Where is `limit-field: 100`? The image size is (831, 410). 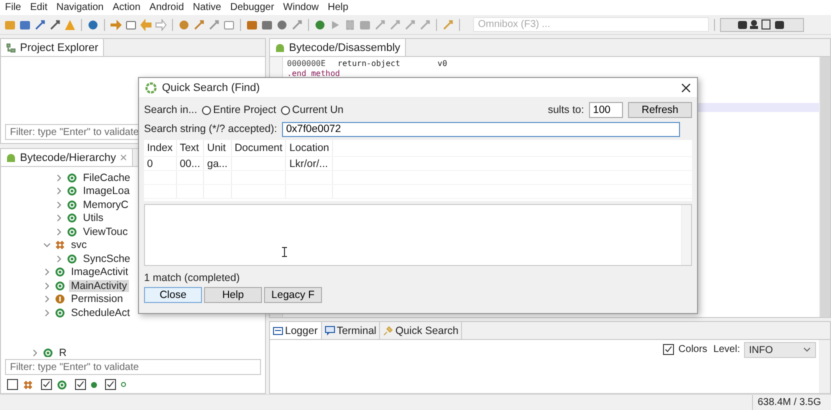
limit-field: 100 is located at coordinates (606, 110).